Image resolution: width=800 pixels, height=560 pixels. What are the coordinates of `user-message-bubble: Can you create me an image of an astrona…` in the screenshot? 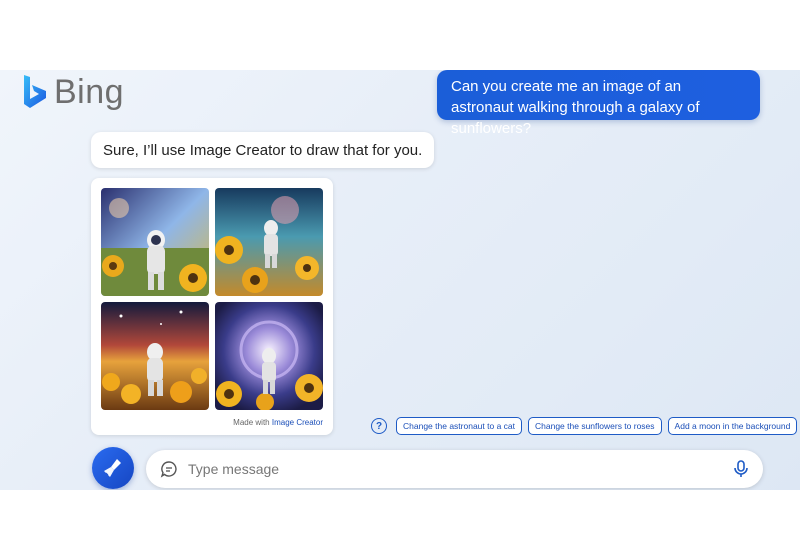 It's located at (598, 103).